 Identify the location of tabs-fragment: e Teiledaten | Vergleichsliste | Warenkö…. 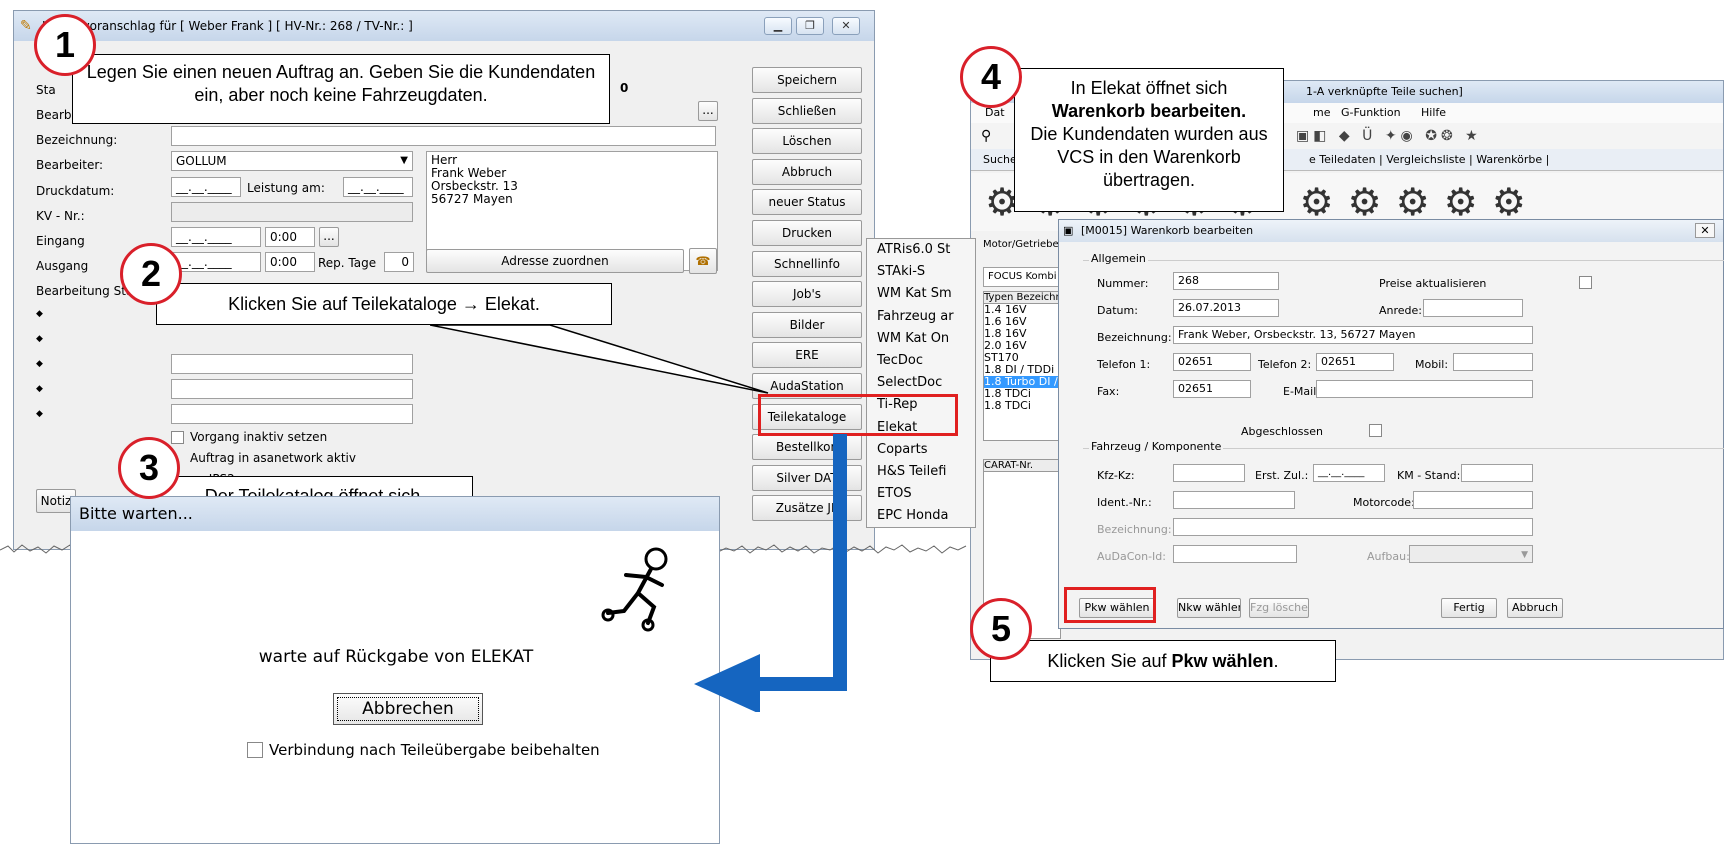
(1429, 160).